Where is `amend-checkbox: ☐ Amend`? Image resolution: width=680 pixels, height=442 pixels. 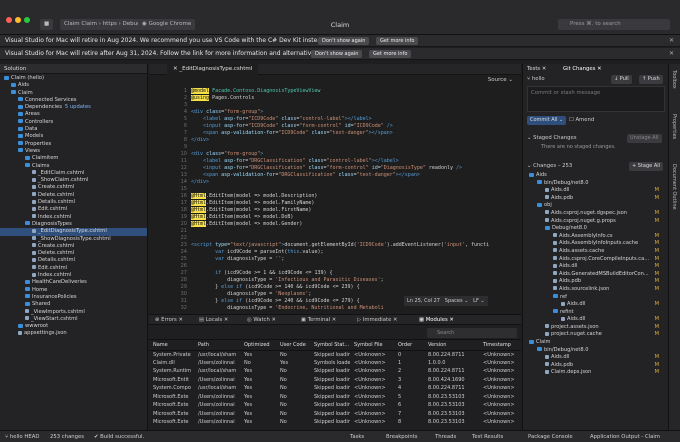 amend-checkbox: ☐ Amend is located at coordinates (581, 120).